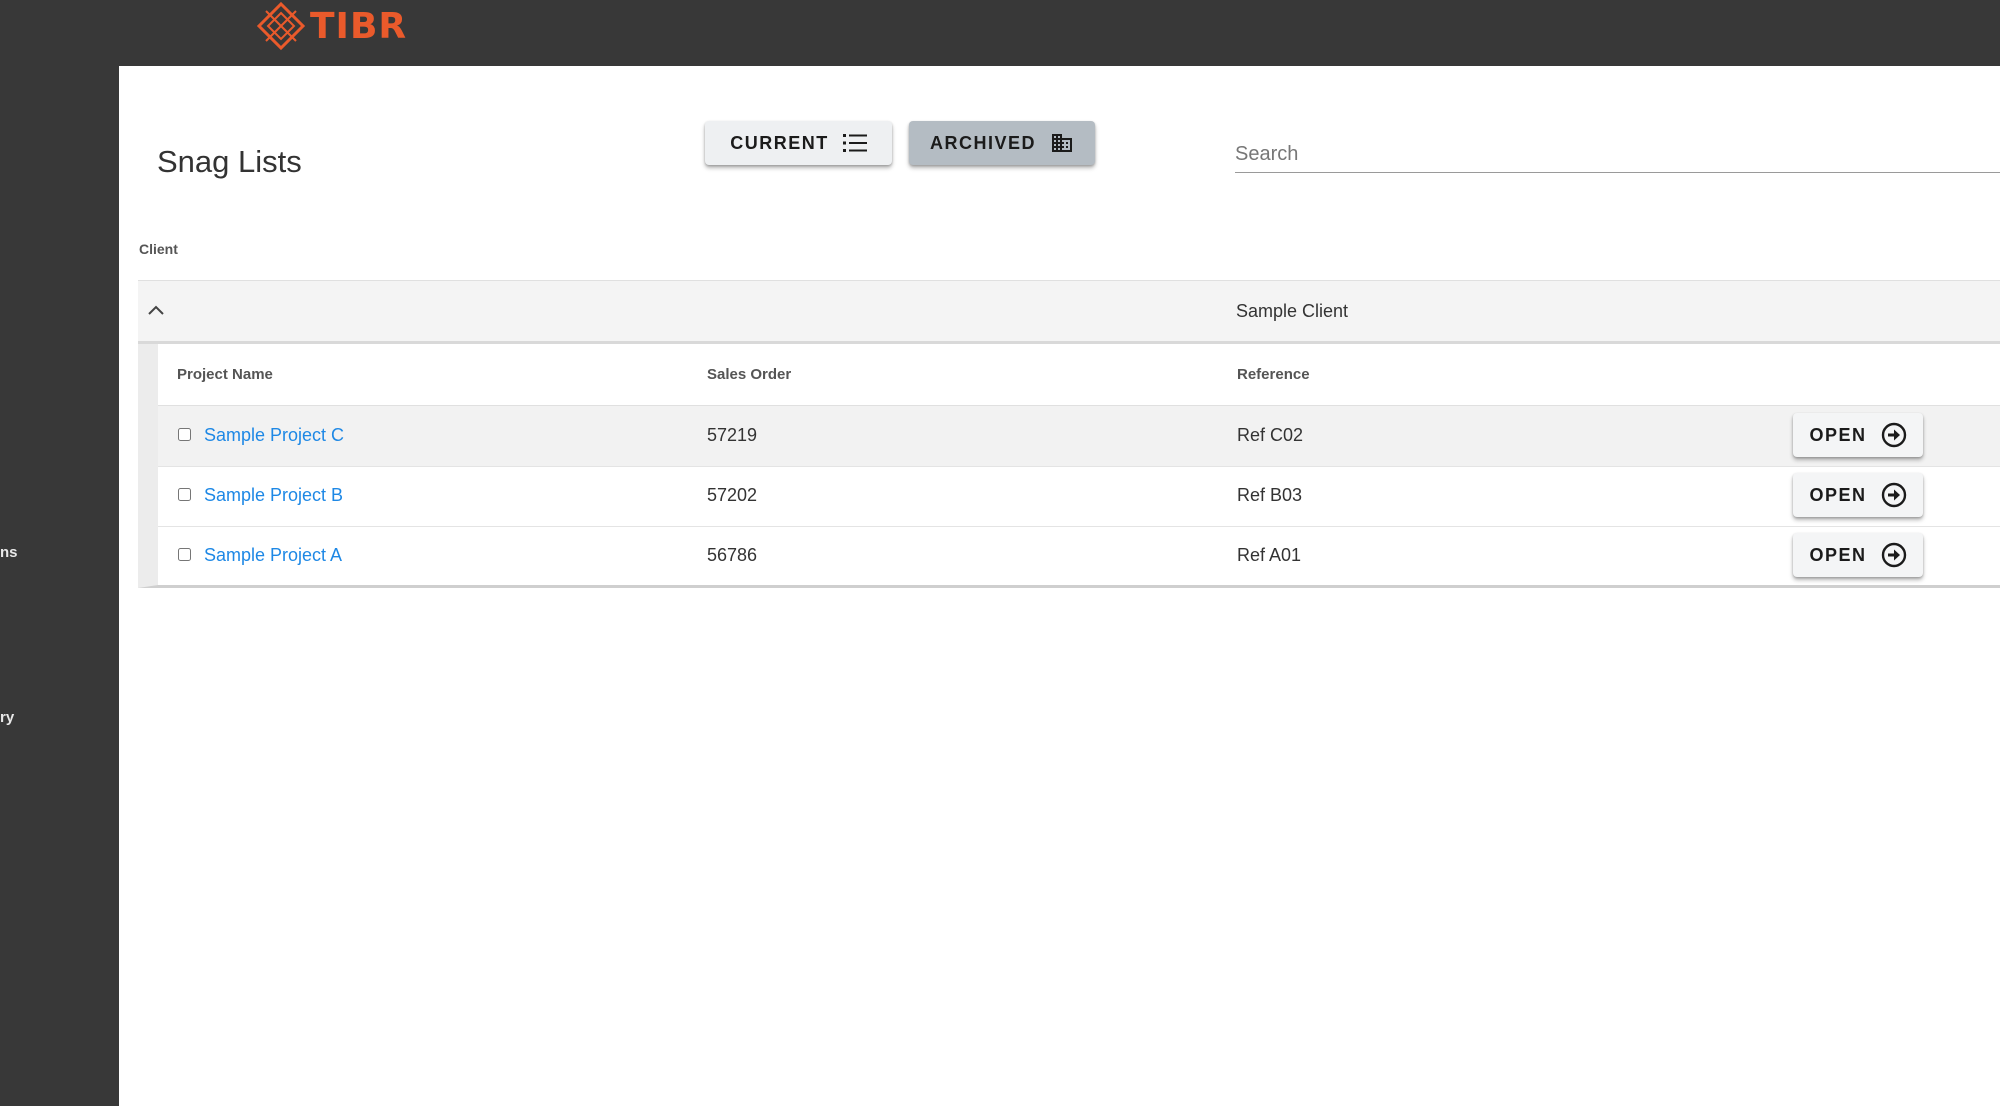 The height and width of the screenshot is (1106, 2000). I want to click on archived-button: ARCHIVED, so click(1002, 143).